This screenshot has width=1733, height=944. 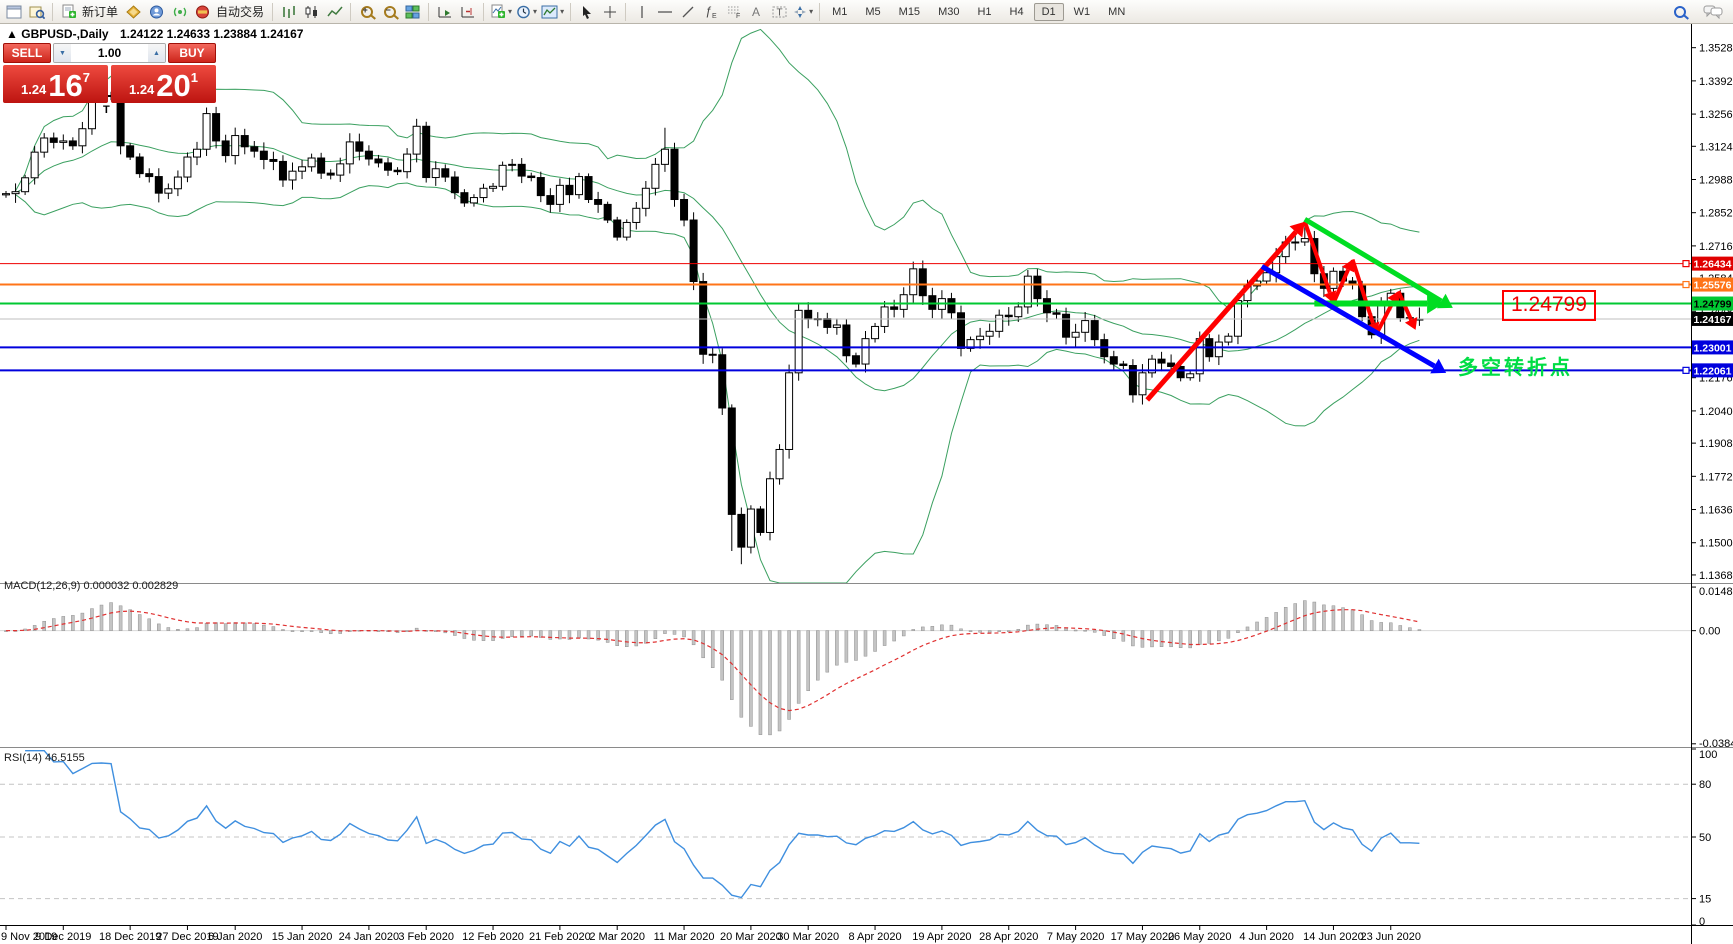 I want to click on vertical-line-icon, so click(x=641, y=11).